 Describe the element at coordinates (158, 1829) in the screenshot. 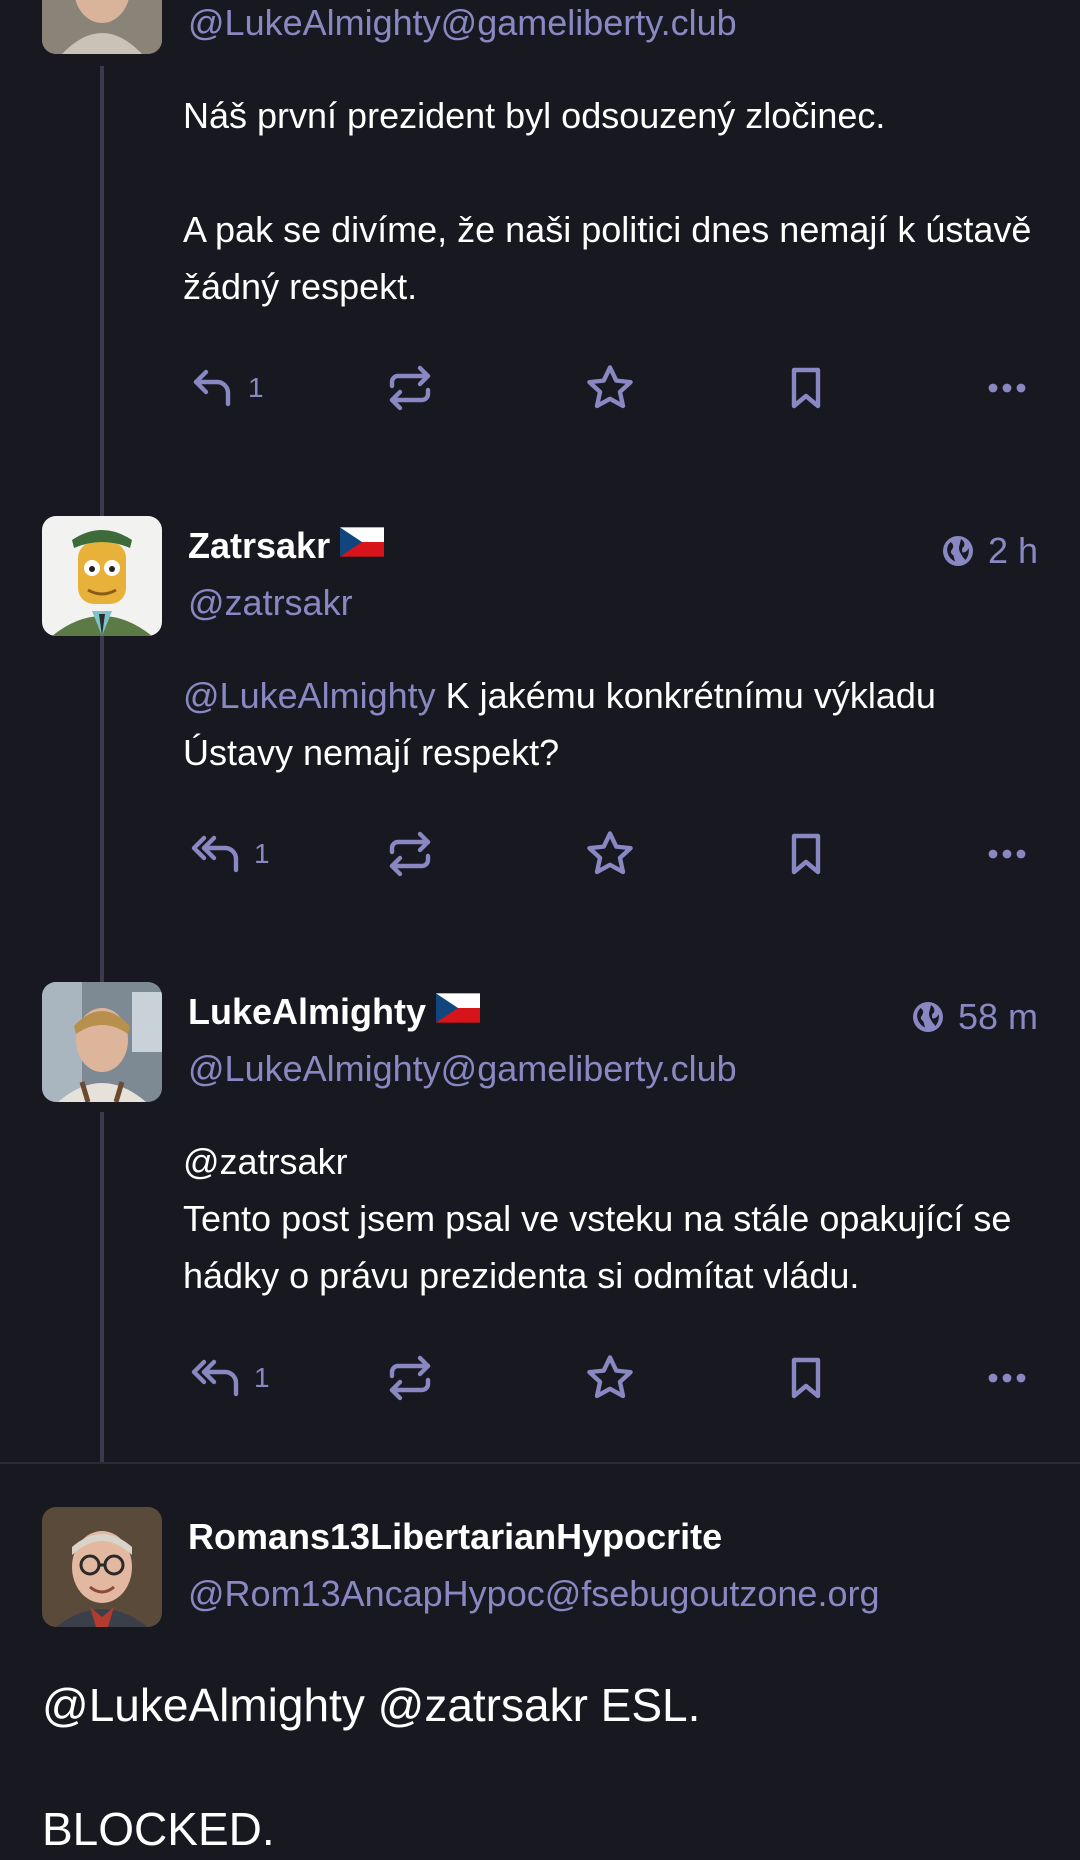

I see `post-paragraph: BLOCKED.` at that location.